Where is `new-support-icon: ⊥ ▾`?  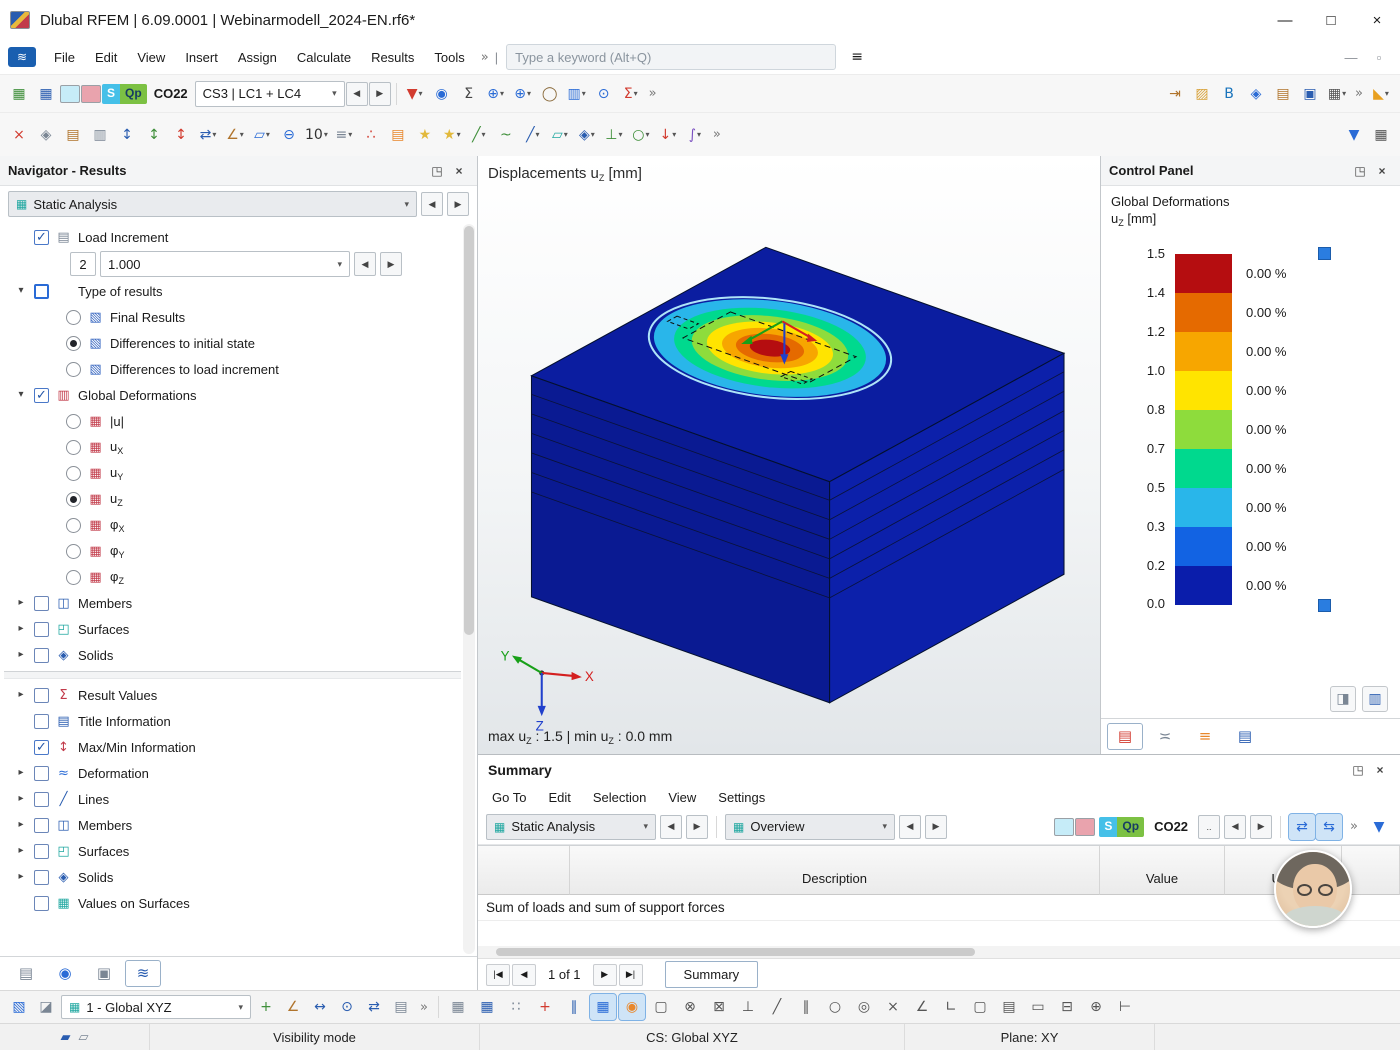
new-support-icon: ⊥ ▾ is located at coordinates (614, 135).